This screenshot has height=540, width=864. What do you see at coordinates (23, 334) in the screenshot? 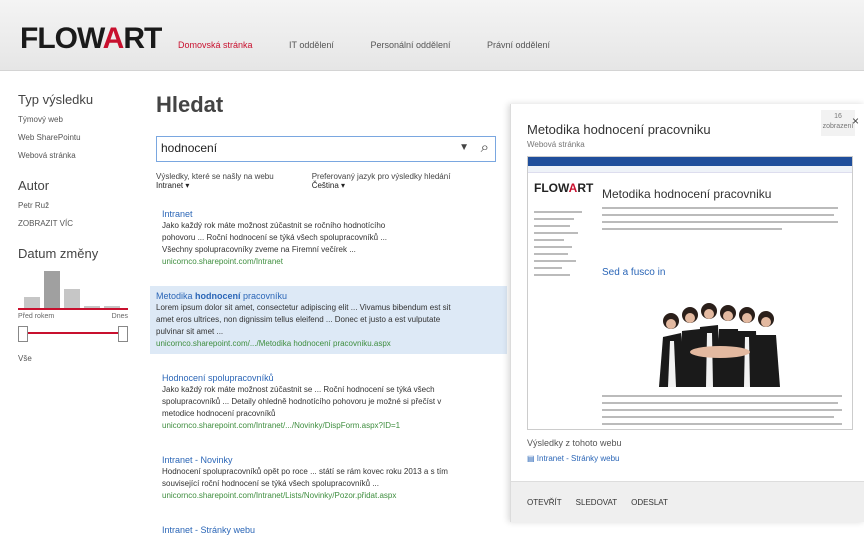
I see `slider-handle-left` at bounding box center [23, 334].